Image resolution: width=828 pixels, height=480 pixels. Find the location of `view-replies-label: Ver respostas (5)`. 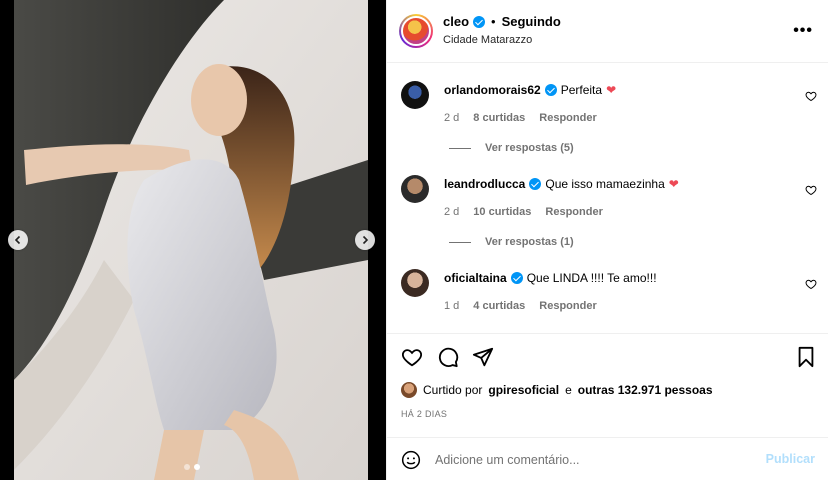

view-replies-label: Ver respostas (5) is located at coordinates (529, 148).